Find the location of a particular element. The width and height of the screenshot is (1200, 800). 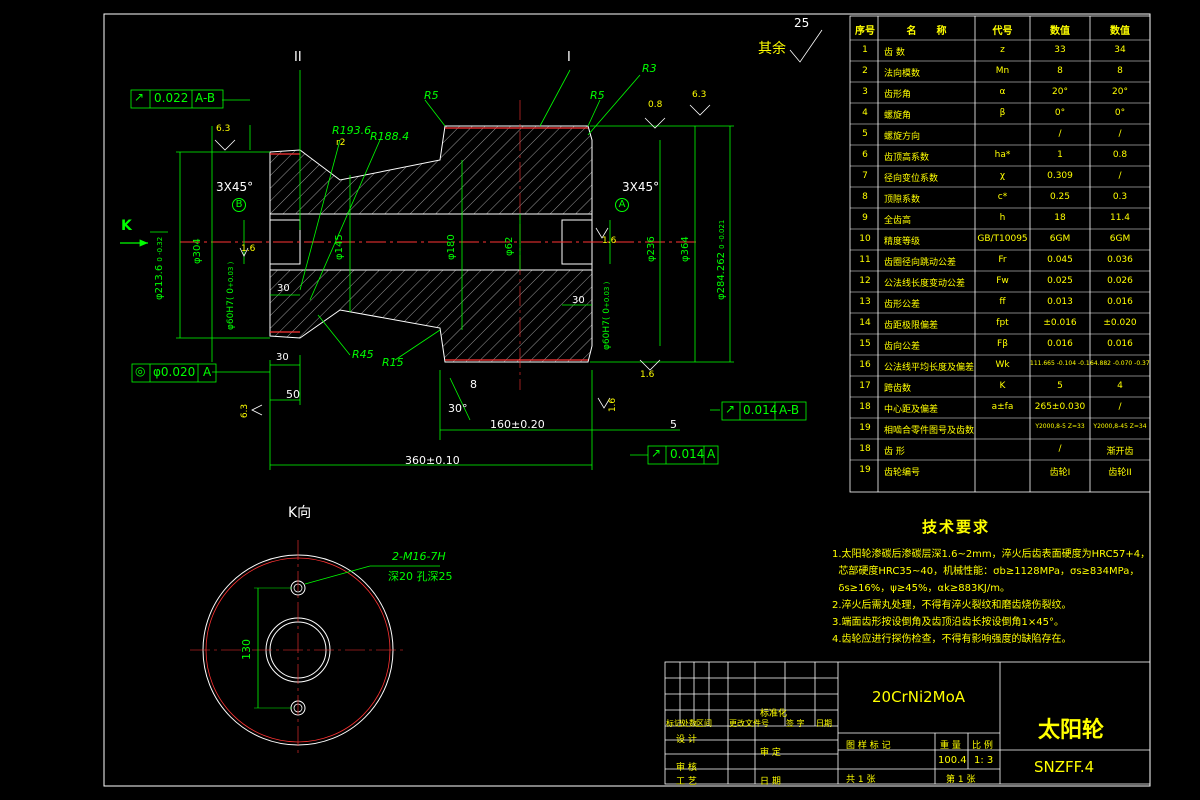

table-cell: 齿形公差 is located at coordinates (902, 305).